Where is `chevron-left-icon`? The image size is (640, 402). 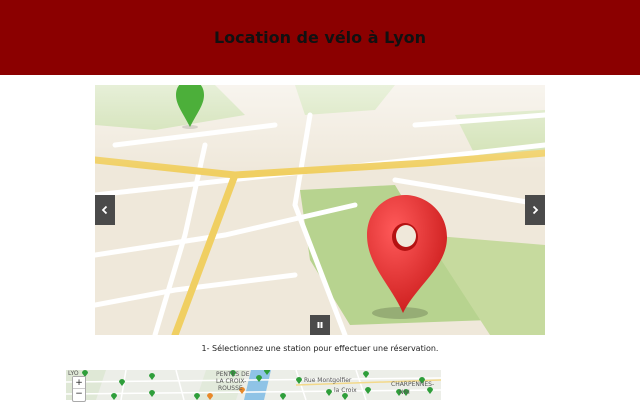 chevron-left-icon is located at coordinates (104, 210).